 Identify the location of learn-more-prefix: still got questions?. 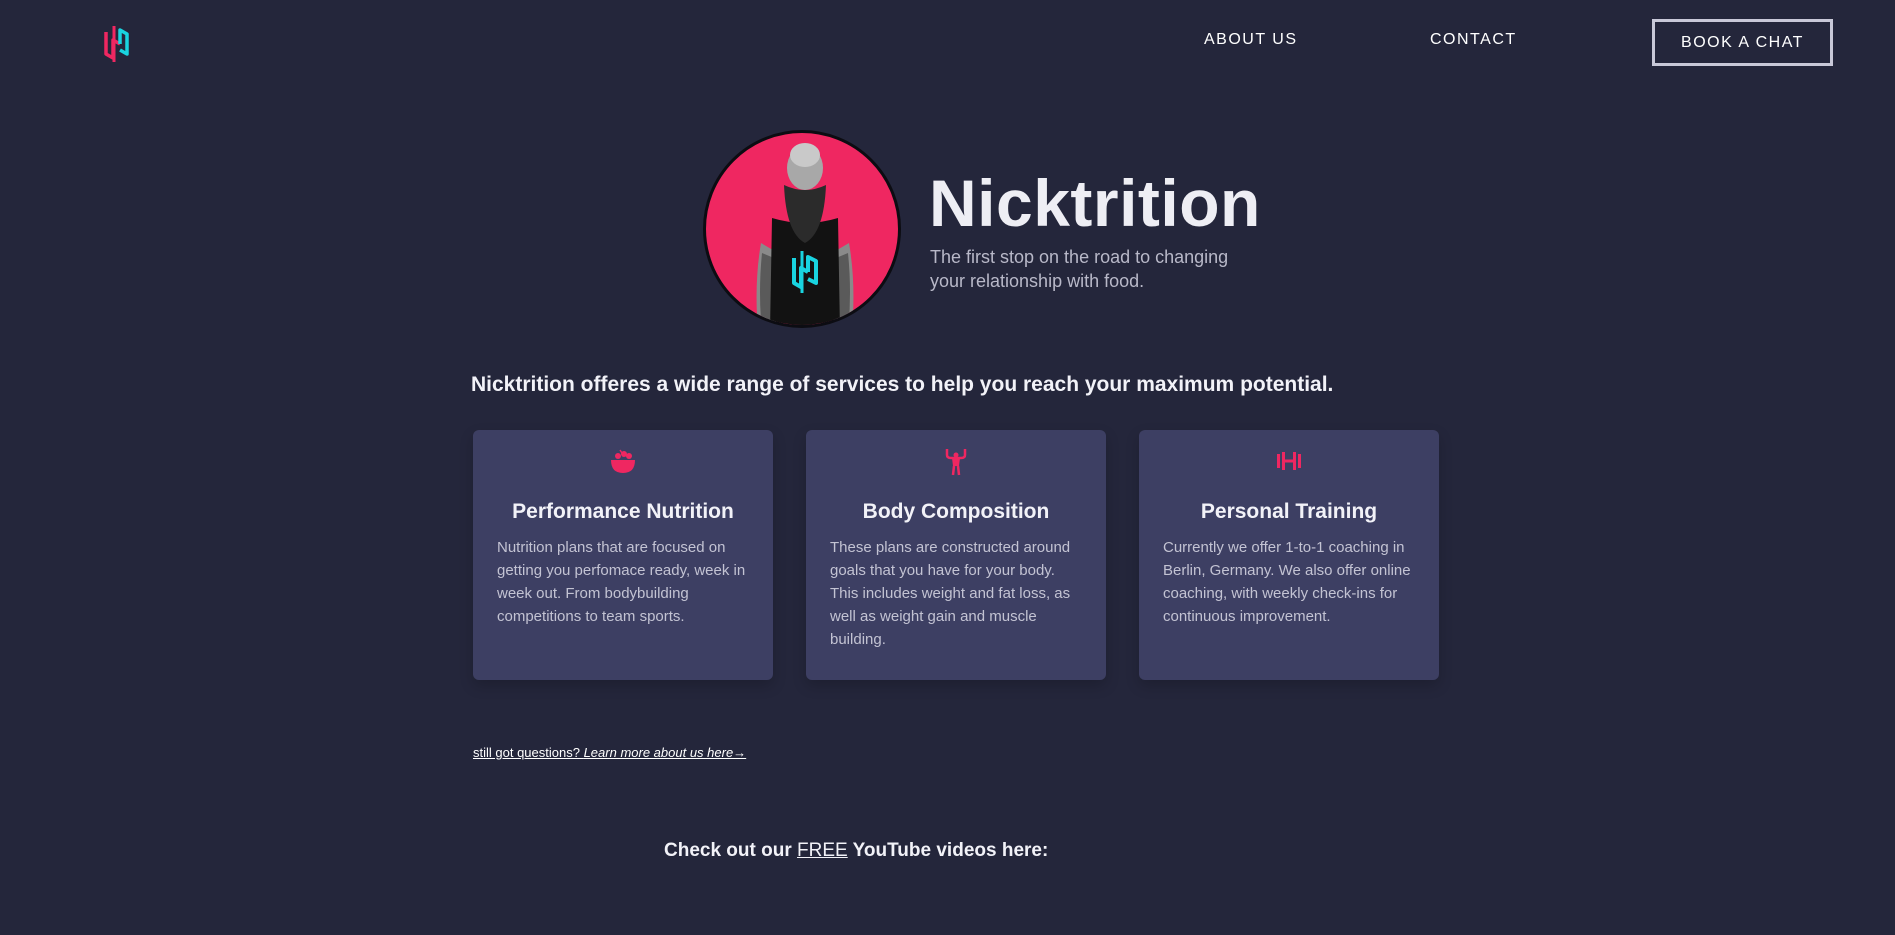
(528, 752).